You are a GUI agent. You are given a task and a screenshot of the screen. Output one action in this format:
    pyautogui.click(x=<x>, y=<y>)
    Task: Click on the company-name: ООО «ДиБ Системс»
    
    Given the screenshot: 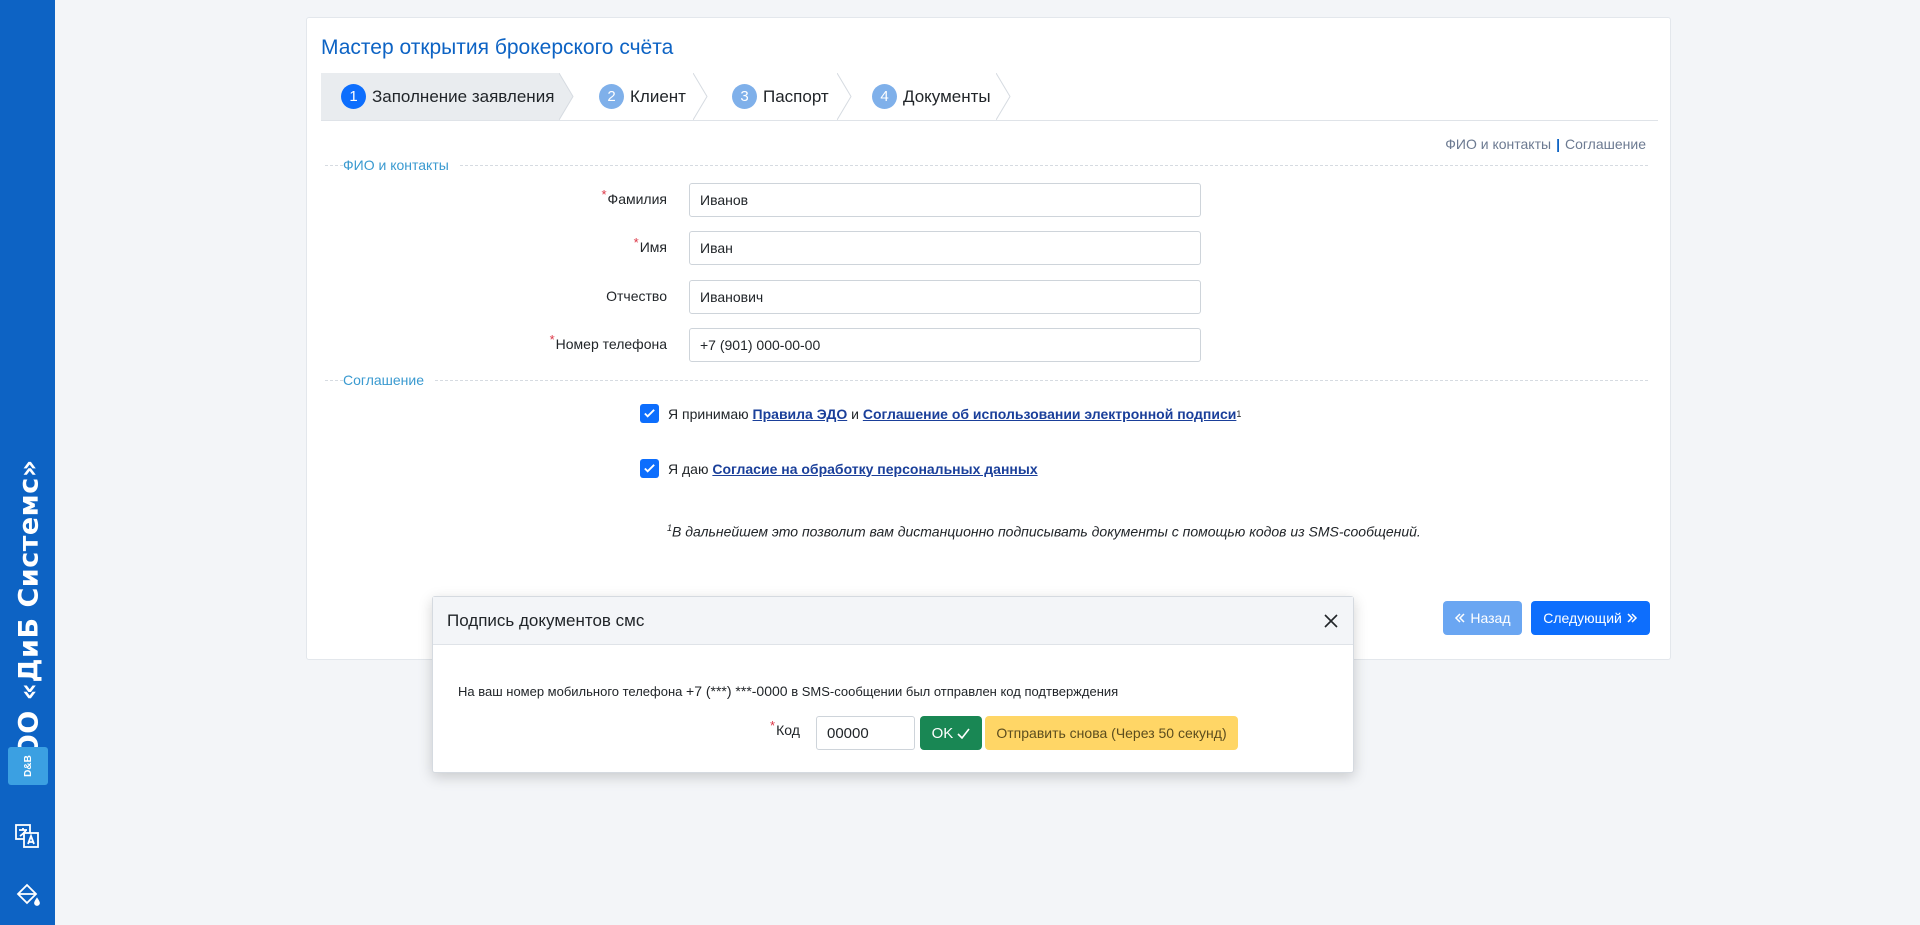 What is the action you would take?
    pyautogui.click(x=29, y=620)
    